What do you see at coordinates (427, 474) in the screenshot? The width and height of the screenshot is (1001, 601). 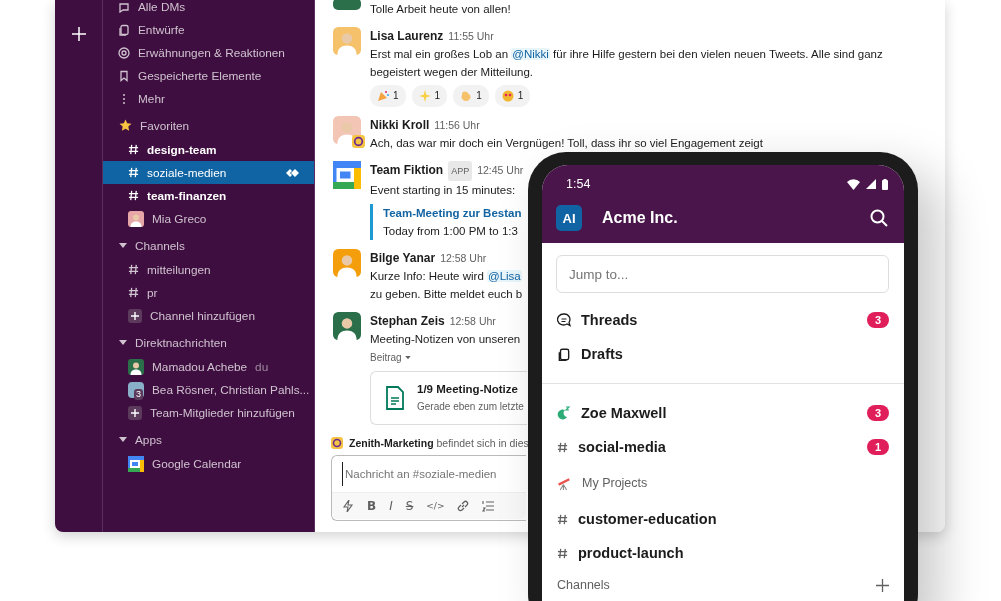 I see `message-input: Nachricht an #soziale-medien` at bounding box center [427, 474].